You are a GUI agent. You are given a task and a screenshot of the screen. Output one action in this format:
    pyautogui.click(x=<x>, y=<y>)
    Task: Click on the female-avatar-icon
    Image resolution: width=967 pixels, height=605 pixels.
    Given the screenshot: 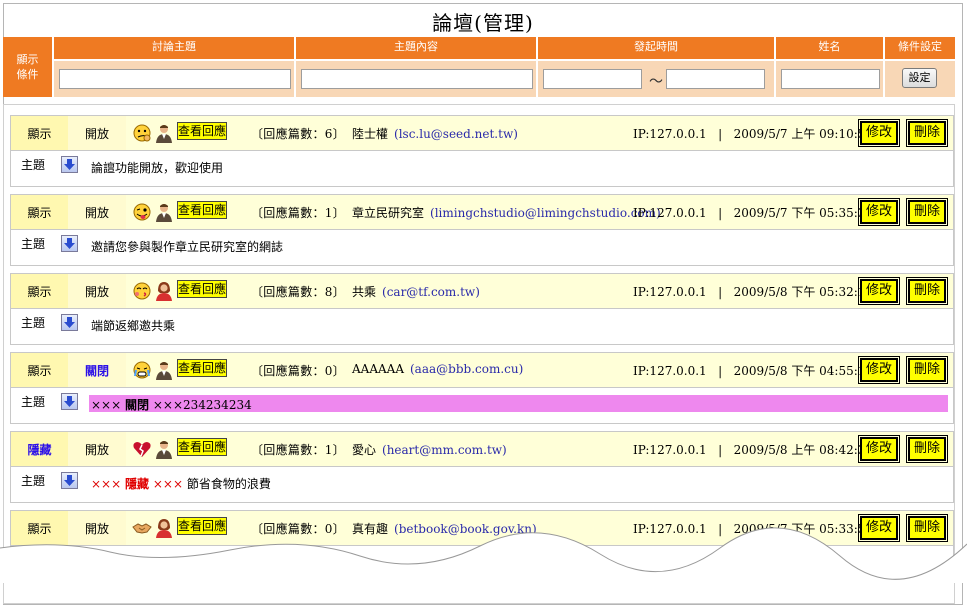 What is the action you would take?
    pyautogui.click(x=164, y=291)
    